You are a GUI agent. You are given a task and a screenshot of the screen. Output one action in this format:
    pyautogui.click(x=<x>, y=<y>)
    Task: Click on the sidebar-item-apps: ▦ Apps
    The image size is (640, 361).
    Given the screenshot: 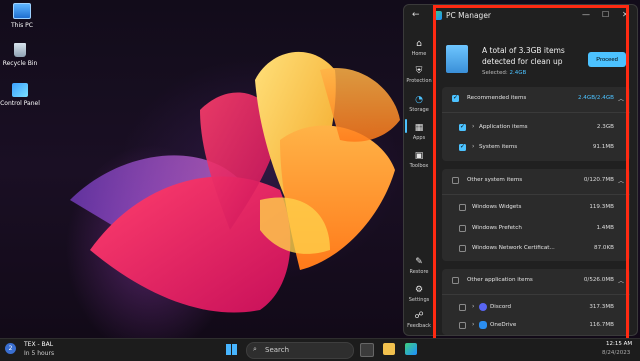 What is the action you would take?
    pyautogui.click(x=419, y=132)
    